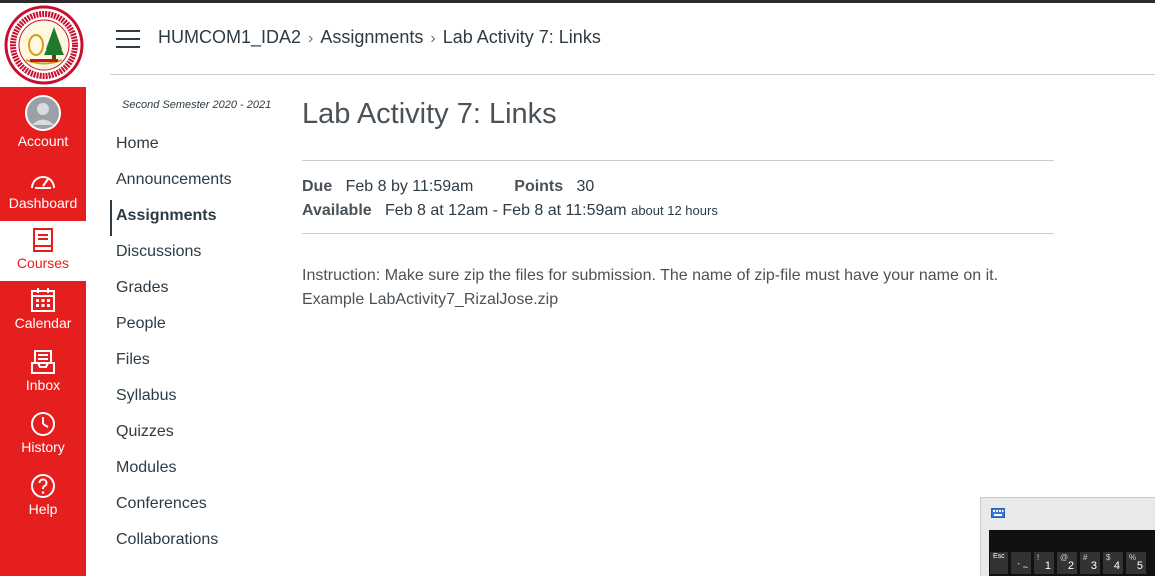  Describe the element at coordinates (128, 39) in the screenshot. I see `hamburger-menu-icon` at that location.